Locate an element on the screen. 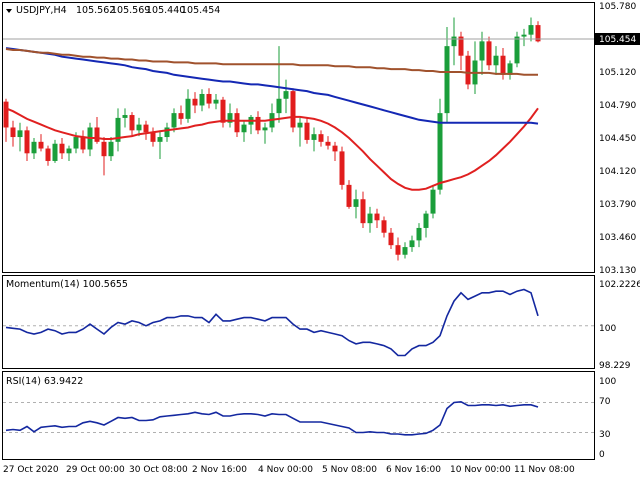 The height and width of the screenshot is (480, 640). momentum-line is located at coordinates (272, 322).